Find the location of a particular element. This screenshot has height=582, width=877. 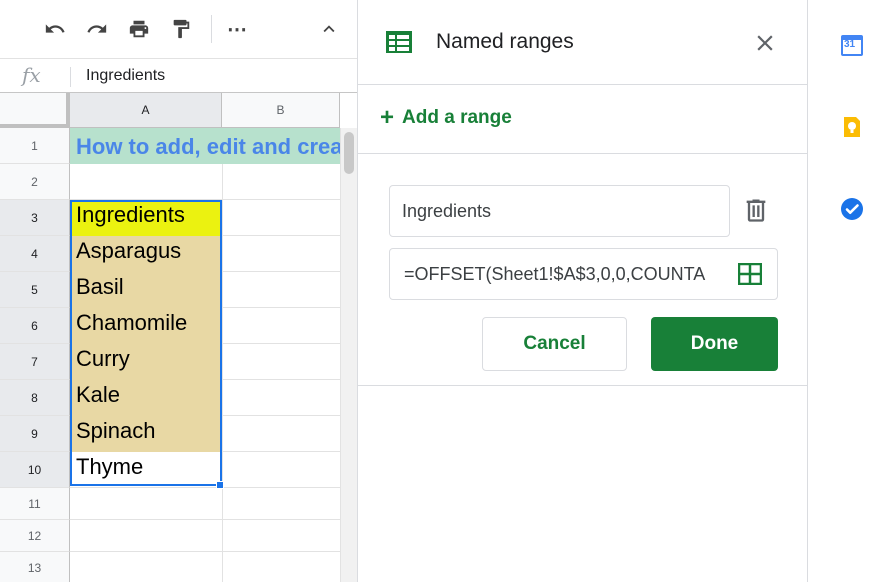

row-header: 3 is located at coordinates (35, 218).